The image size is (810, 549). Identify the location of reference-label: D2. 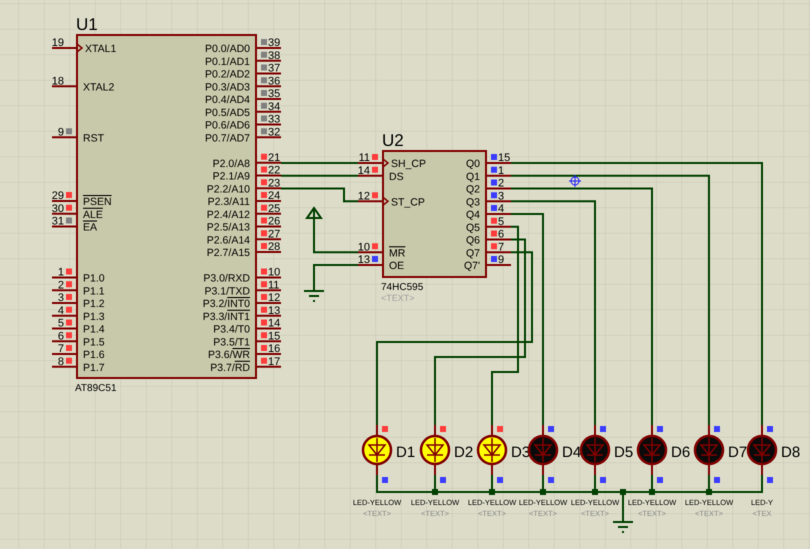
(464, 452).